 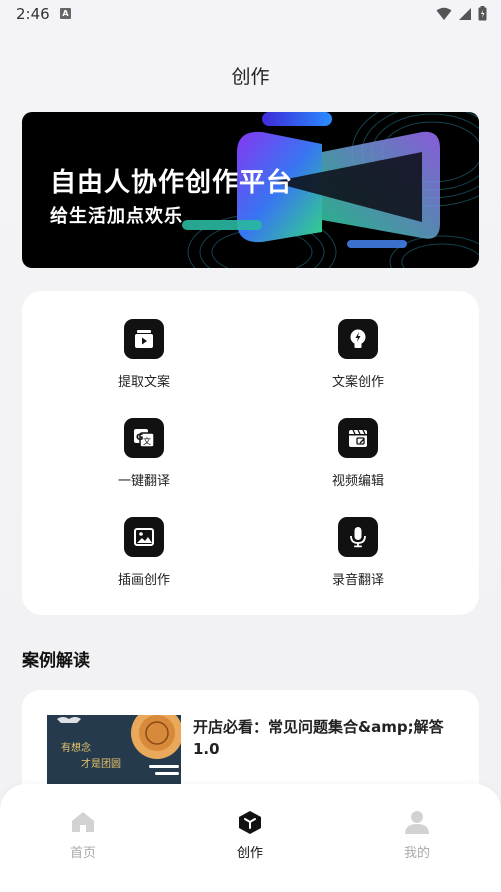 I want to click on user-icon, so click(x=417, y=822).